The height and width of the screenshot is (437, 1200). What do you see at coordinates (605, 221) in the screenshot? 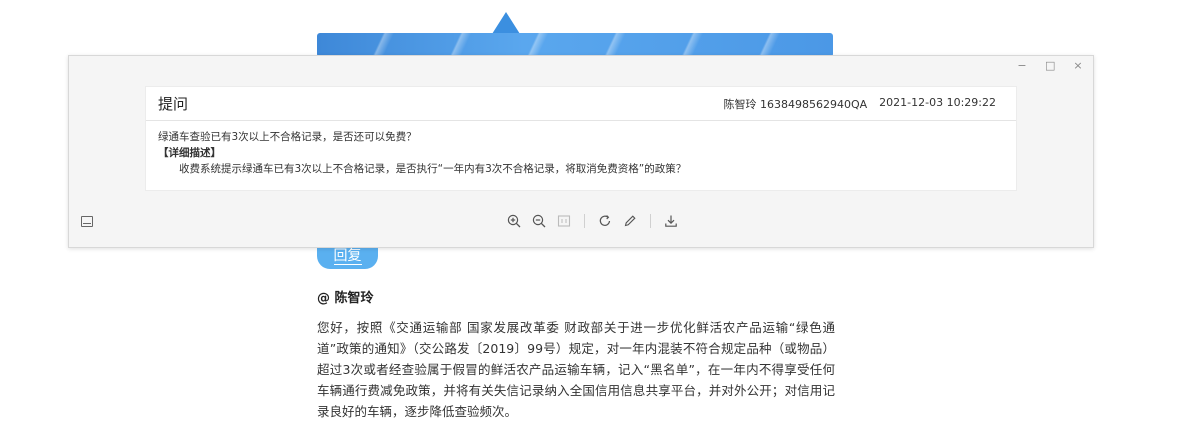
I see `rotate-icon` at bounding box center [605, 221].